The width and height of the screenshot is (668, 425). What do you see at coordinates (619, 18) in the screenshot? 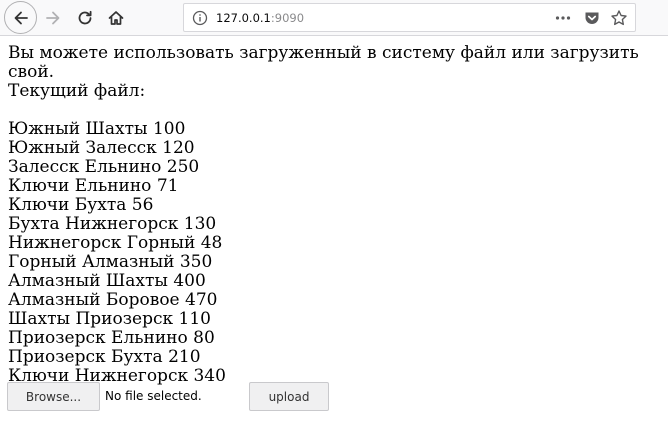
I see `star-icon` at bounding box center [619, 18].